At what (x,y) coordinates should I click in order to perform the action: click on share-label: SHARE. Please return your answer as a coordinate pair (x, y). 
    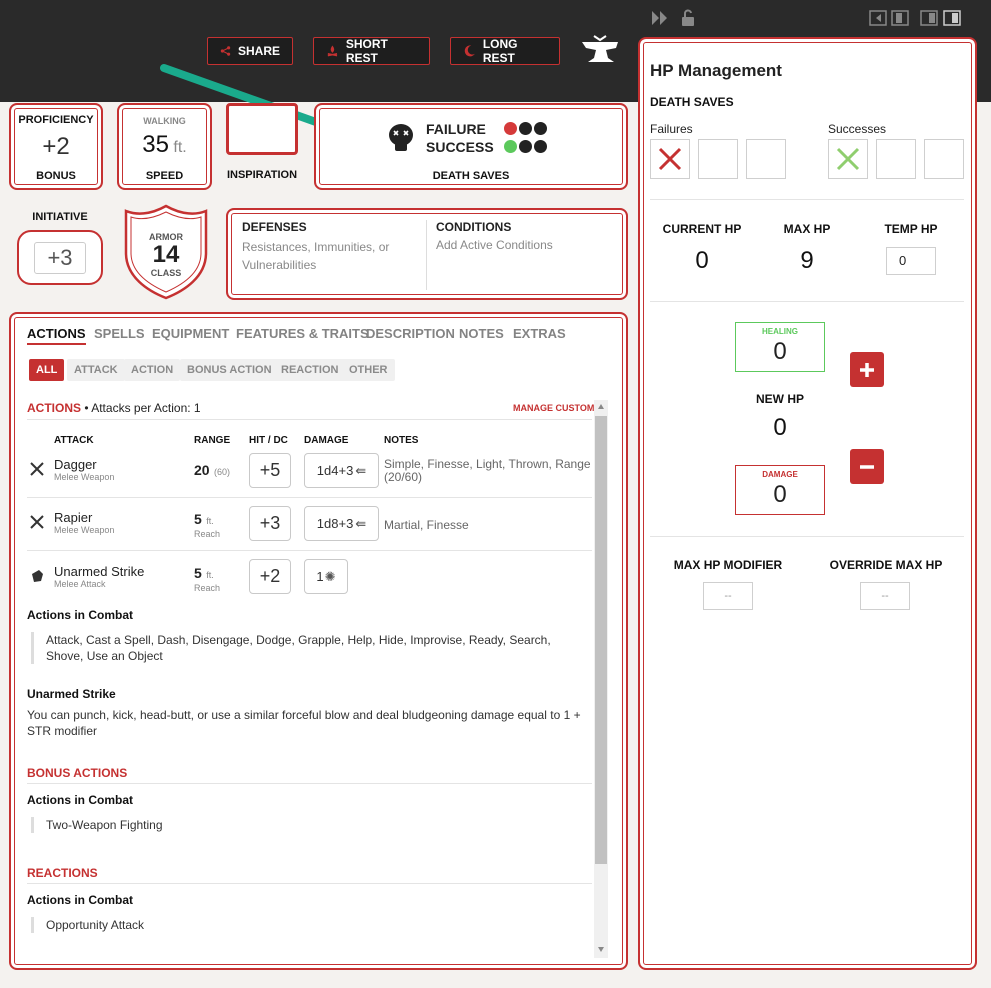
    Looking at the image, I should click on (258, 51).